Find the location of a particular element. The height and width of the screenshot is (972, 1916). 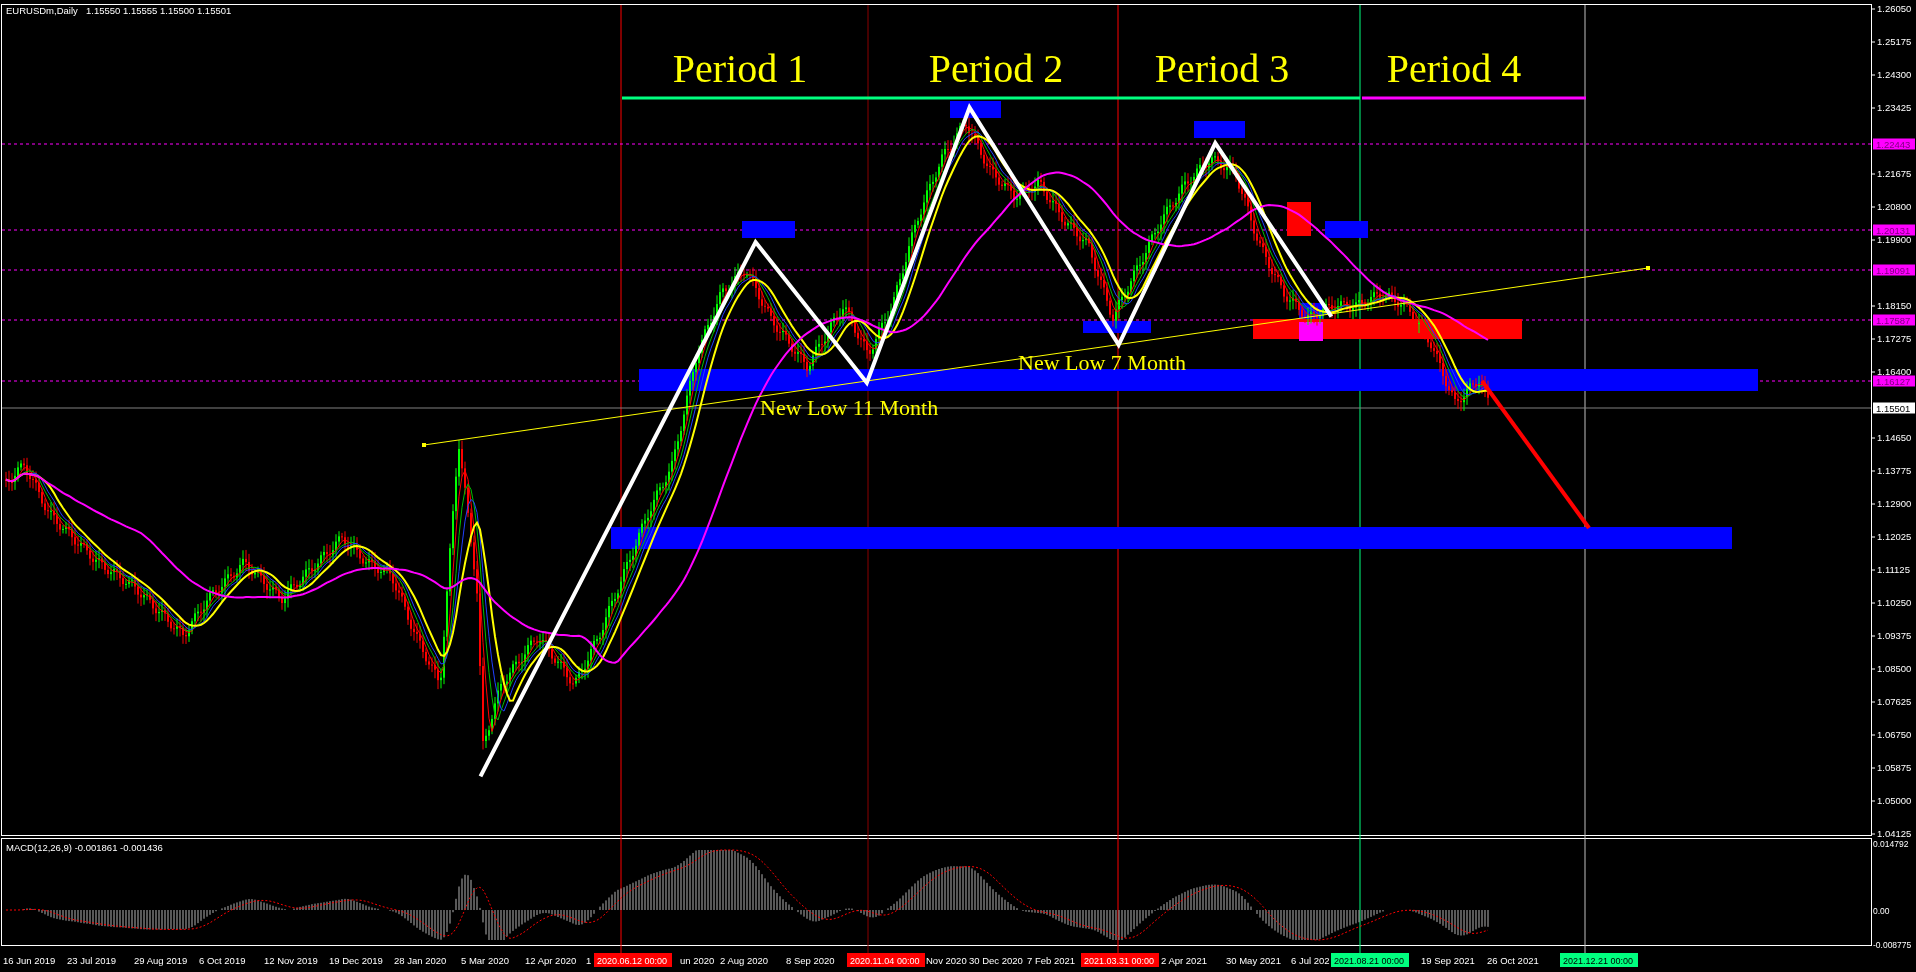

price-tick-label: 1.19900 is located at coordinates (1894, 239).